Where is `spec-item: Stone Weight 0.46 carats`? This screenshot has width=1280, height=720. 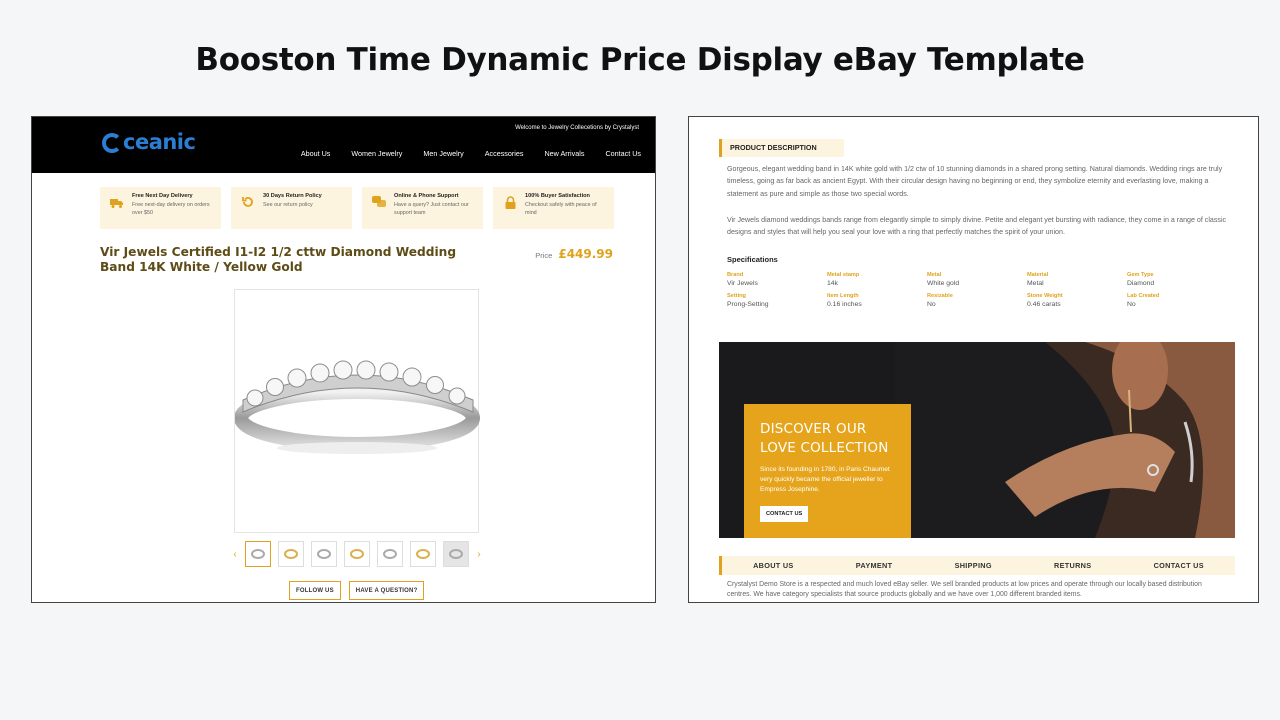
spec-item: Stone Weight 0.46 carats is located at coordinates (1077, 300).